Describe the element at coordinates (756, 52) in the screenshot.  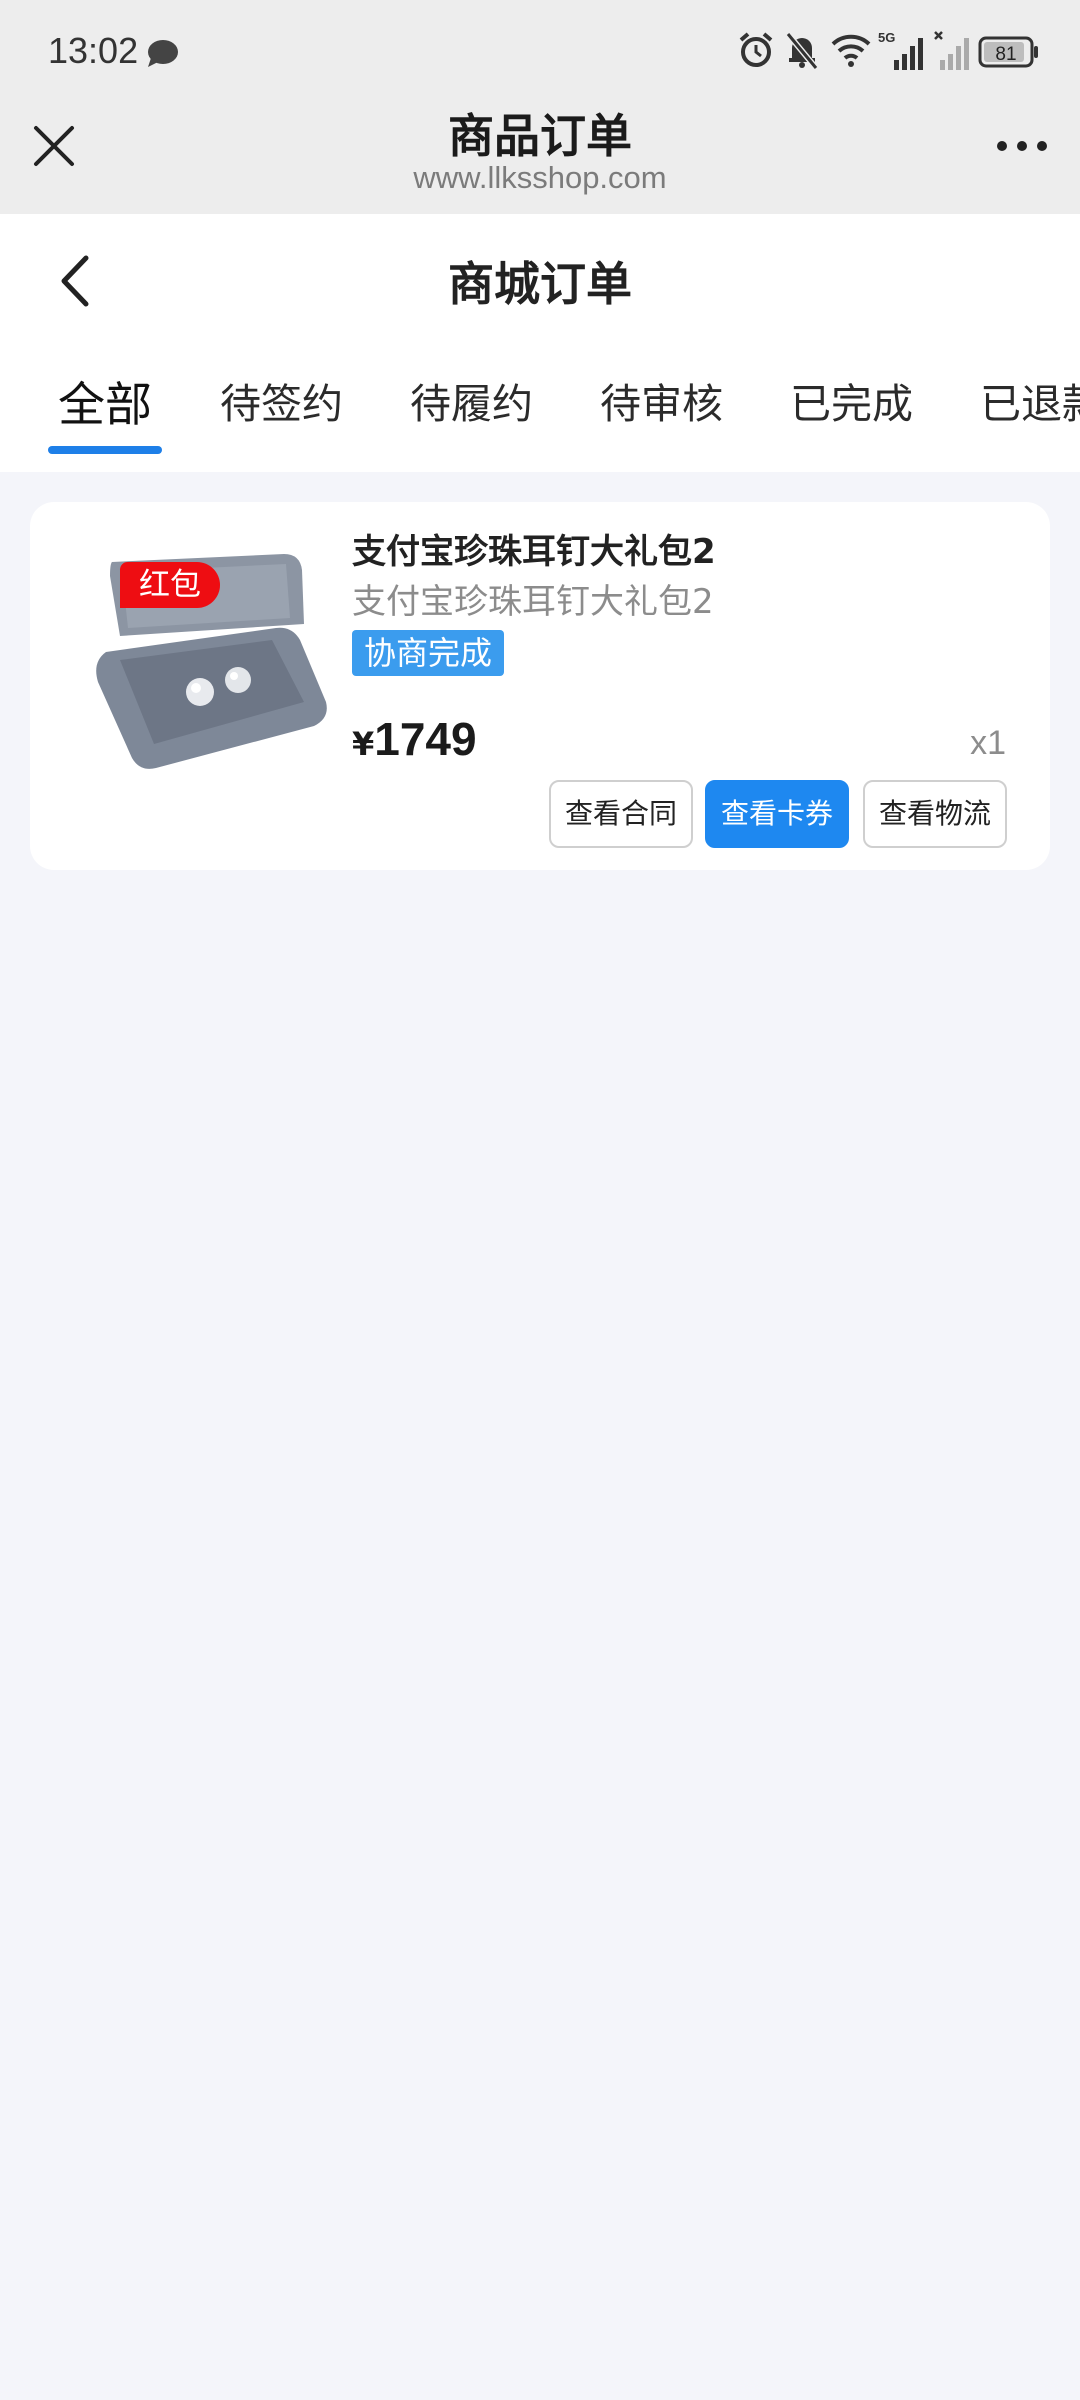
I see `alarm-icon` at that location.